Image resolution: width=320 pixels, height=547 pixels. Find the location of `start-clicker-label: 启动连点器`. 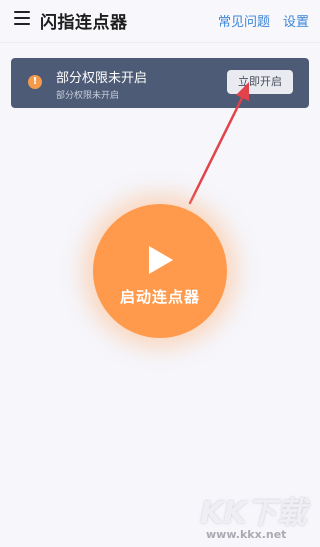

start-clicker-label: 启动连点器 is located at coordinates (159, 297).